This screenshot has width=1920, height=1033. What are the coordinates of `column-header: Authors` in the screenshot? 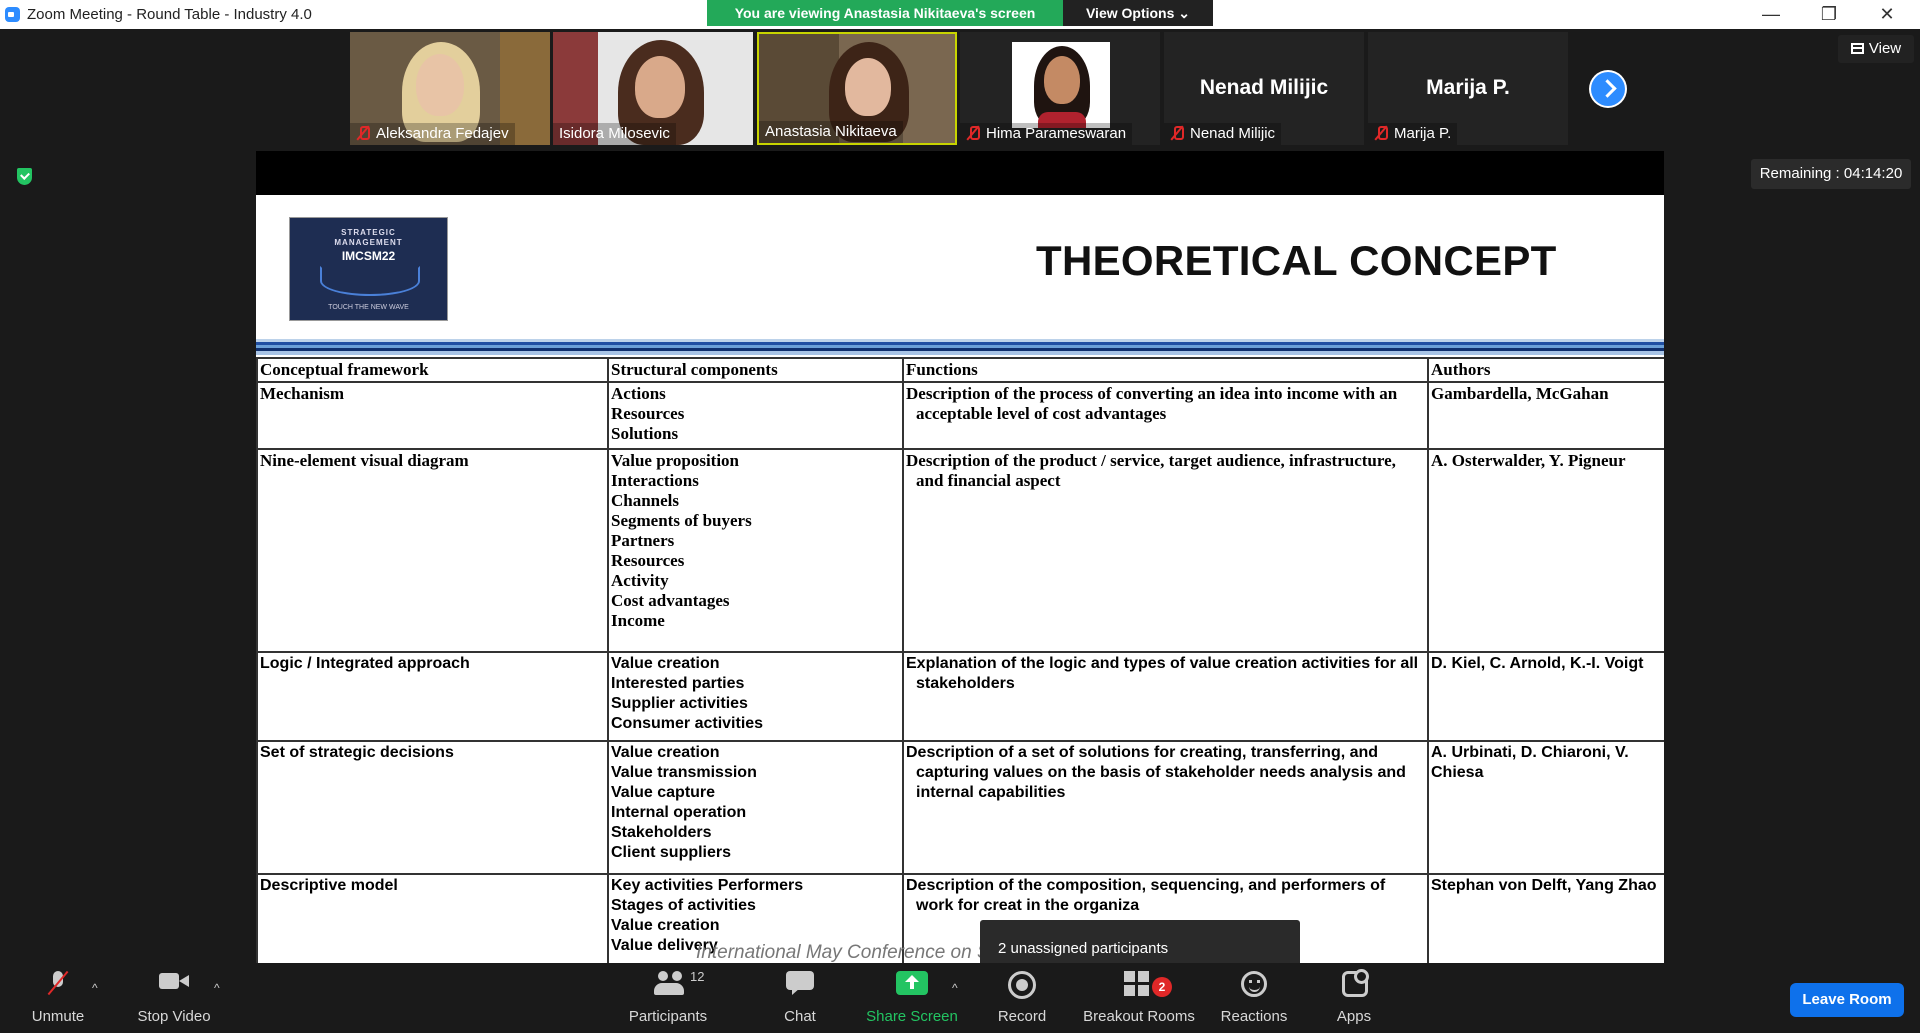 It's located at (1545, 370).